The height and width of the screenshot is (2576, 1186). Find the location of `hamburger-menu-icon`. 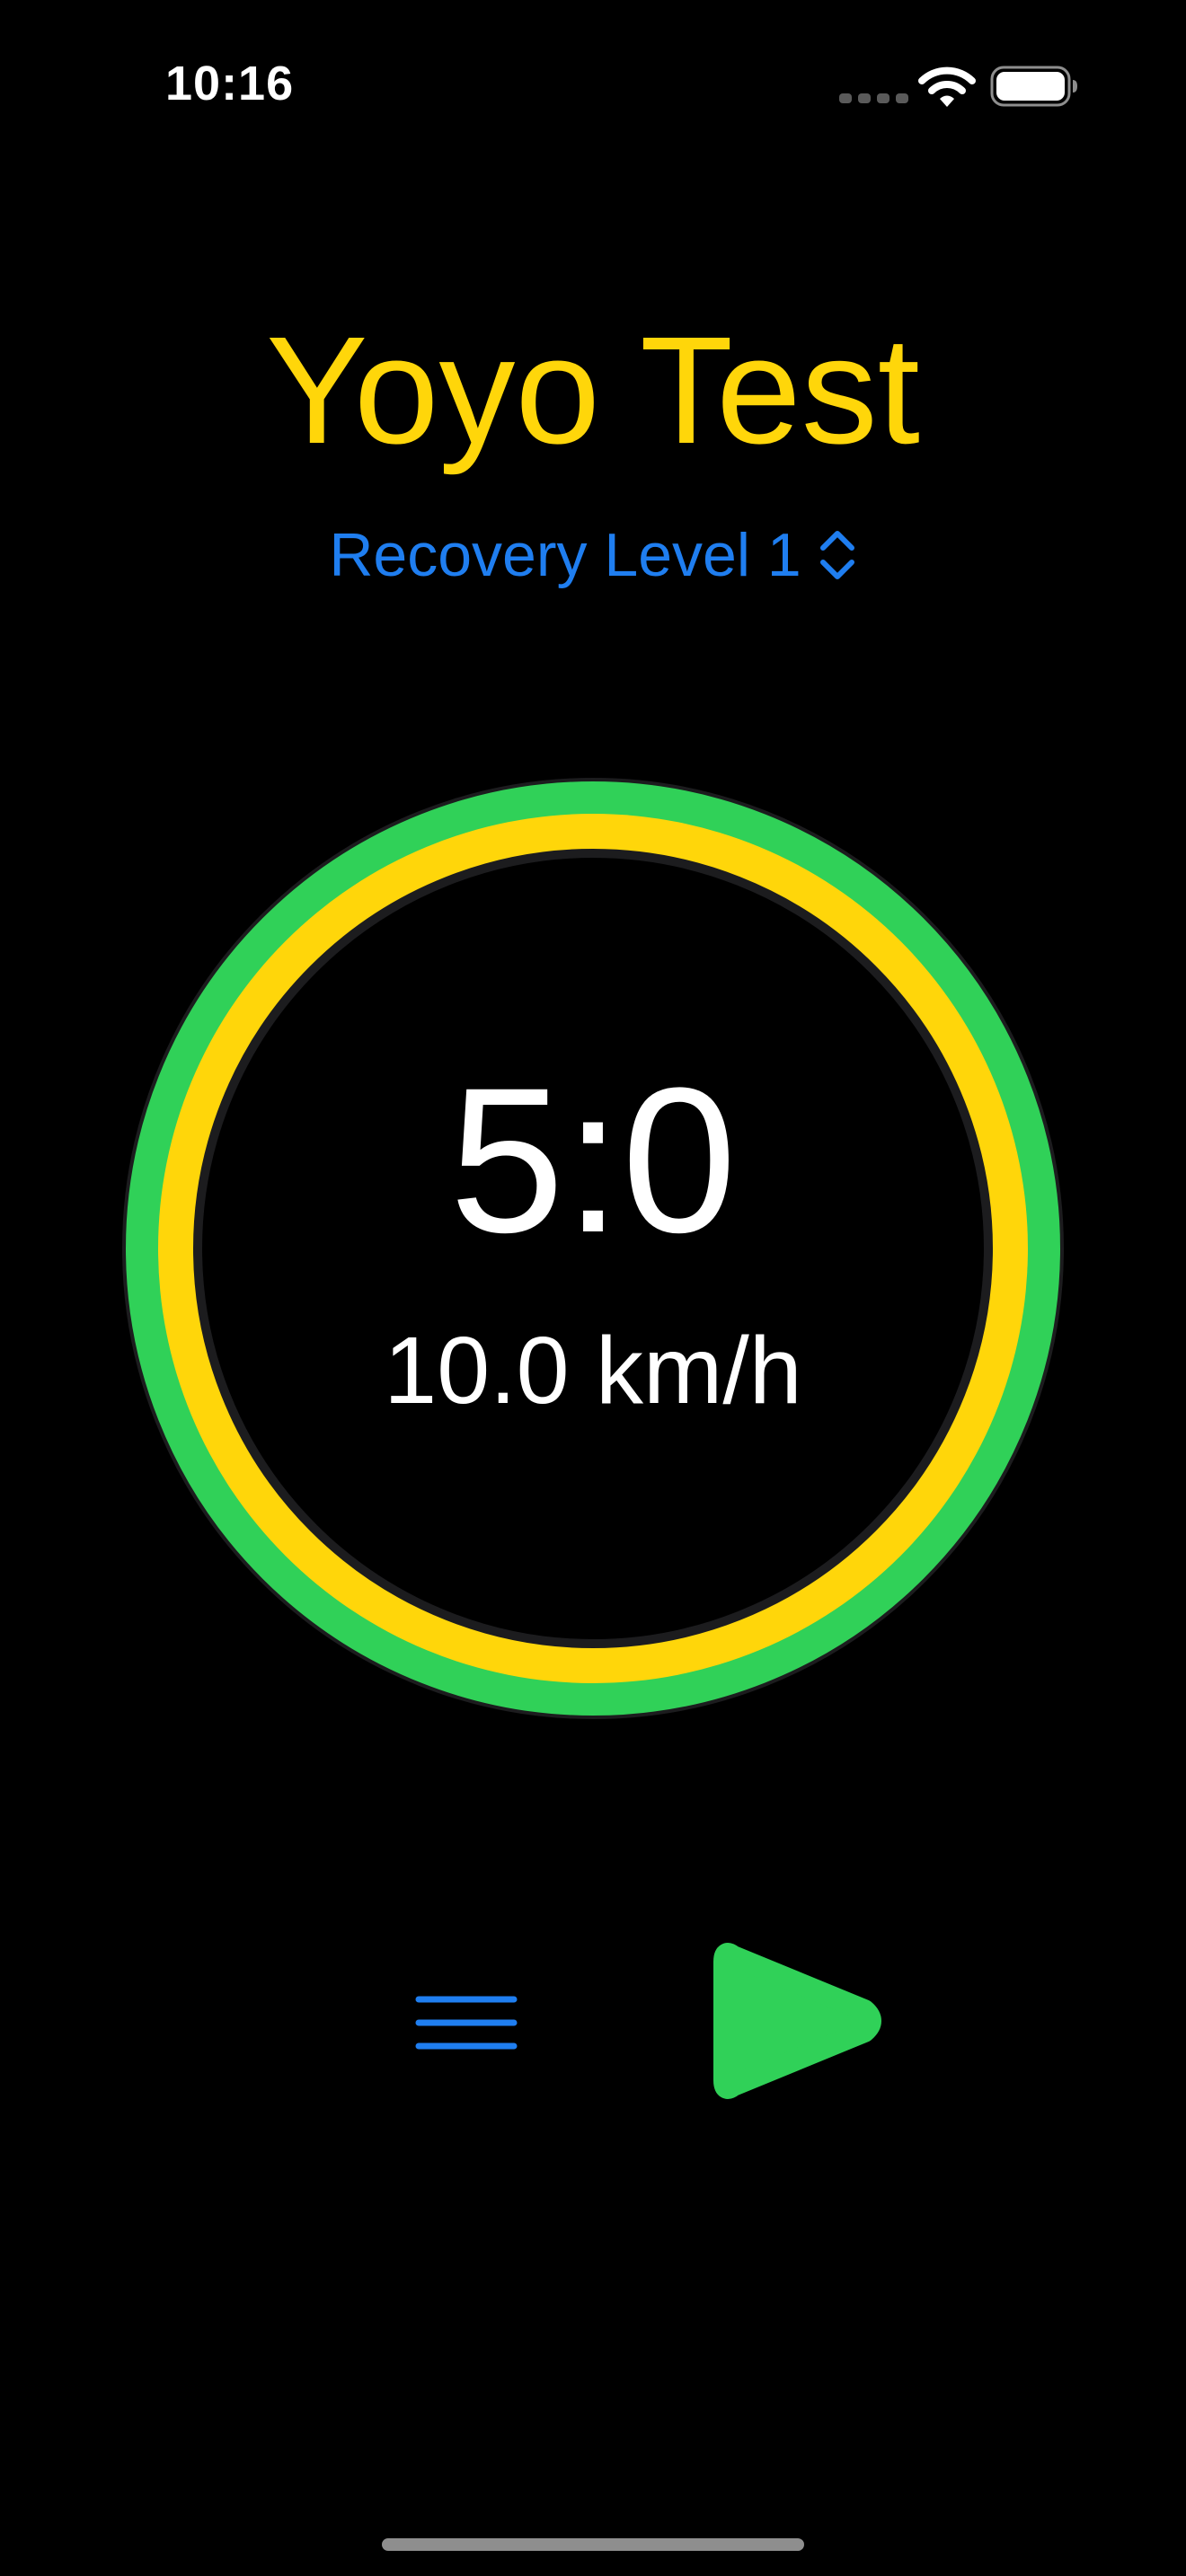

hamburger-menu-icon is located at coordinates (466, 2023).